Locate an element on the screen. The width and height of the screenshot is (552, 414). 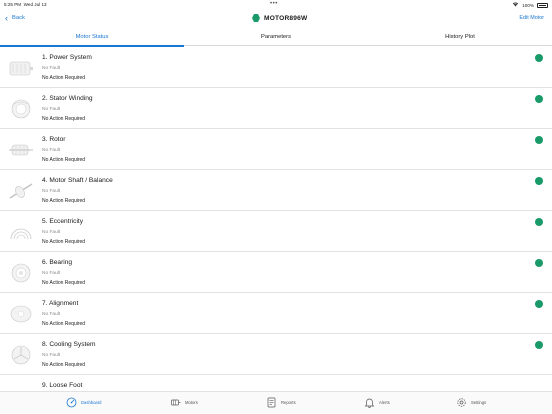
item-title: 5. Eccentricity is located at coordinates (63, 221).